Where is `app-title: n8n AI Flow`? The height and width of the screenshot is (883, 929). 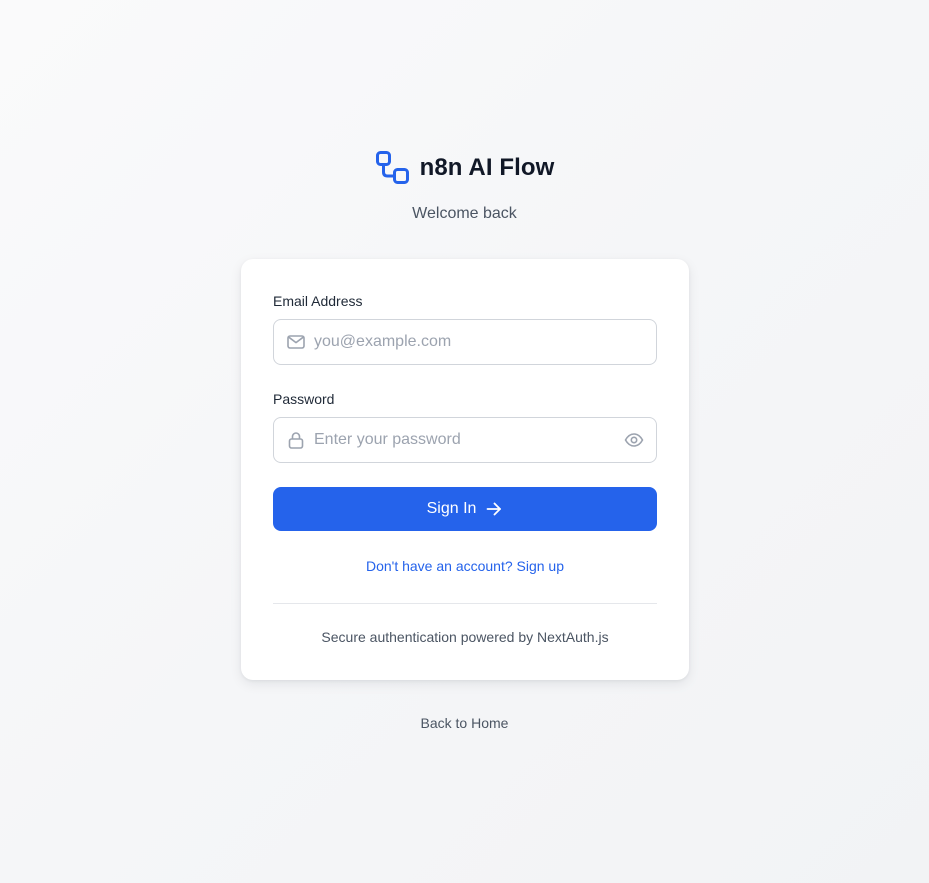 app-title: n8n AI Flow is located at coordinates (487, 167).